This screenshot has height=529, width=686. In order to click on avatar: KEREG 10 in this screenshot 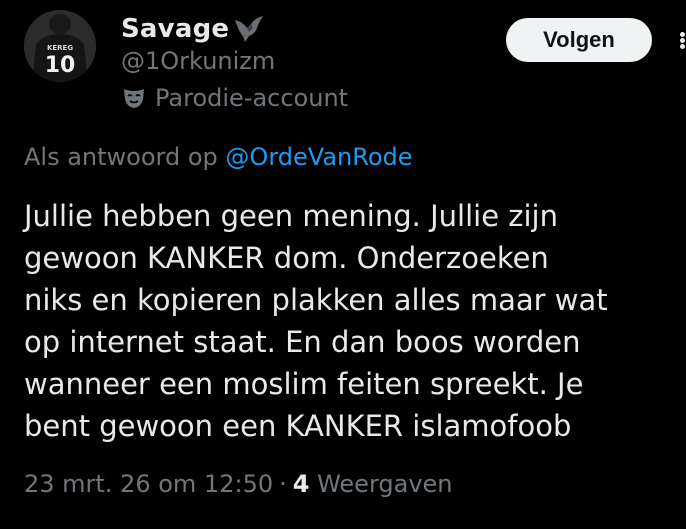, I will do `click(60, 46)`.